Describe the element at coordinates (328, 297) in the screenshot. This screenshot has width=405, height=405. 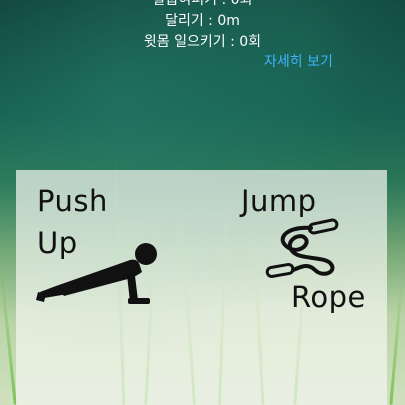
I see `jumprope-label-line2: Rope` at that location.